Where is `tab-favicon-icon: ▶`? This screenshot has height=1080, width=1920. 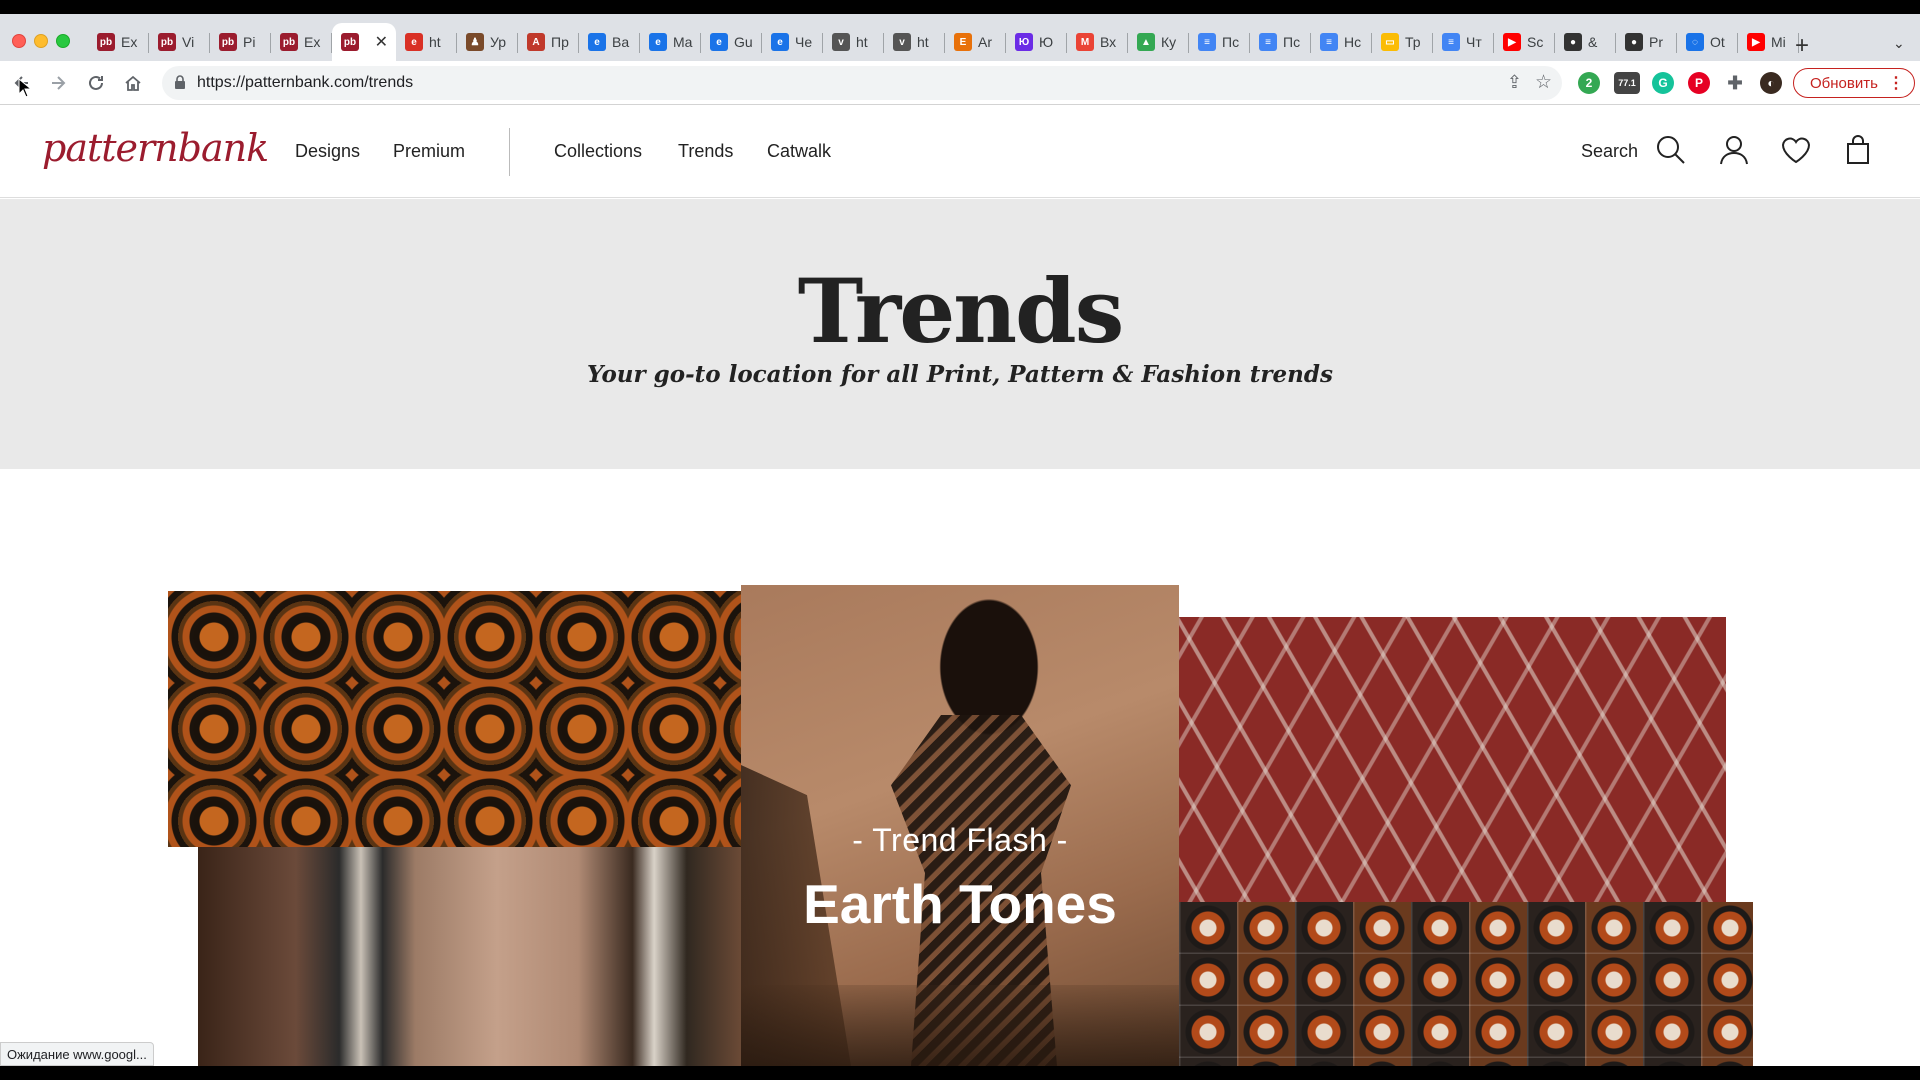 tab-favicon-icon: ▶ is located at coordinates (1756, 42).